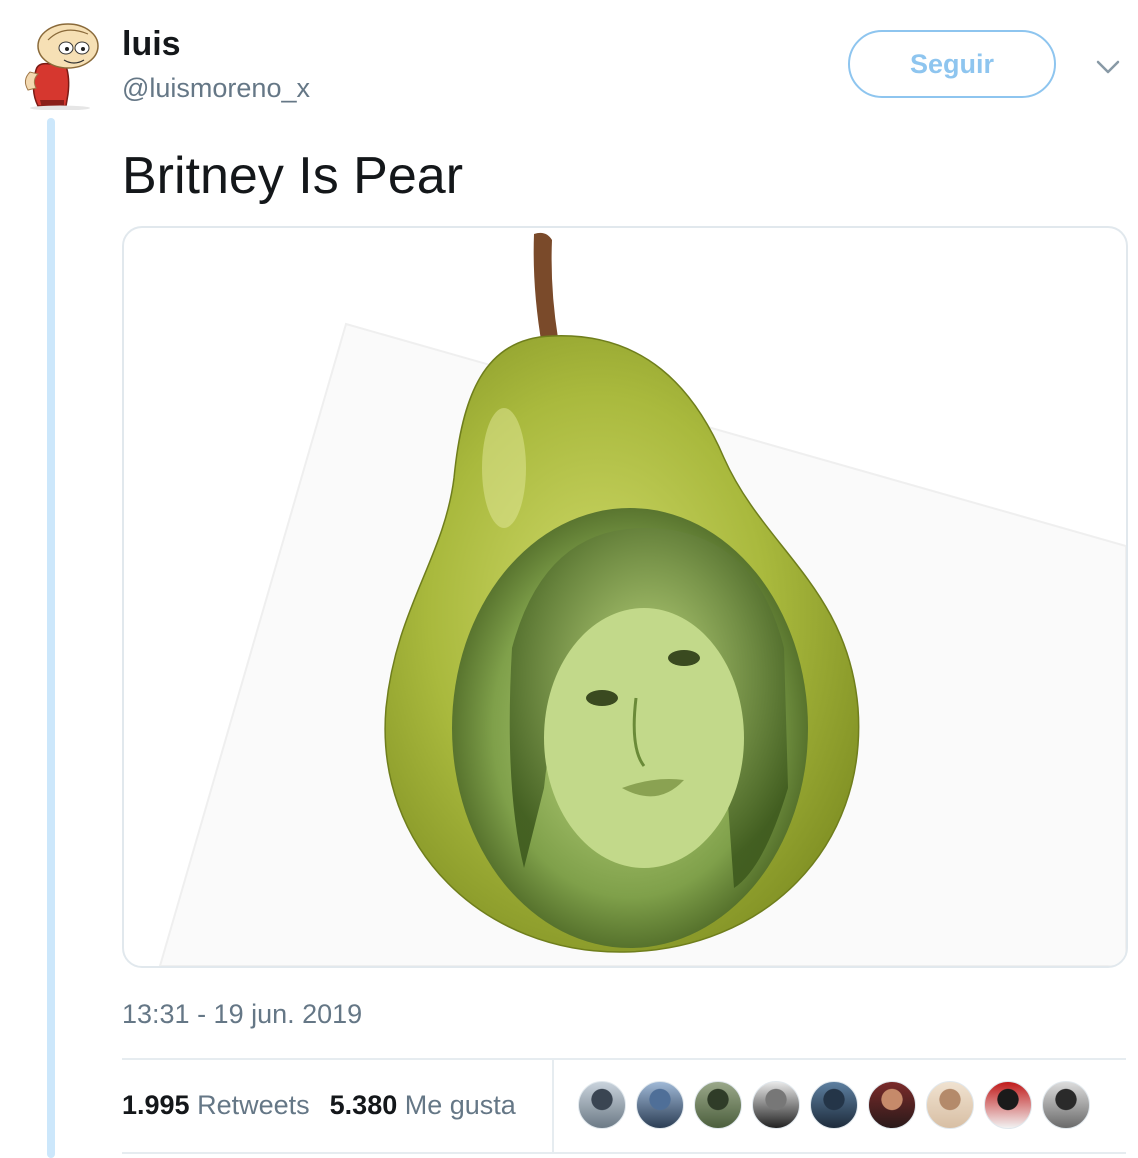 The width and height of the screenshot is (1138, 1158). I want to click on stats-divider, so click(553, 1106).